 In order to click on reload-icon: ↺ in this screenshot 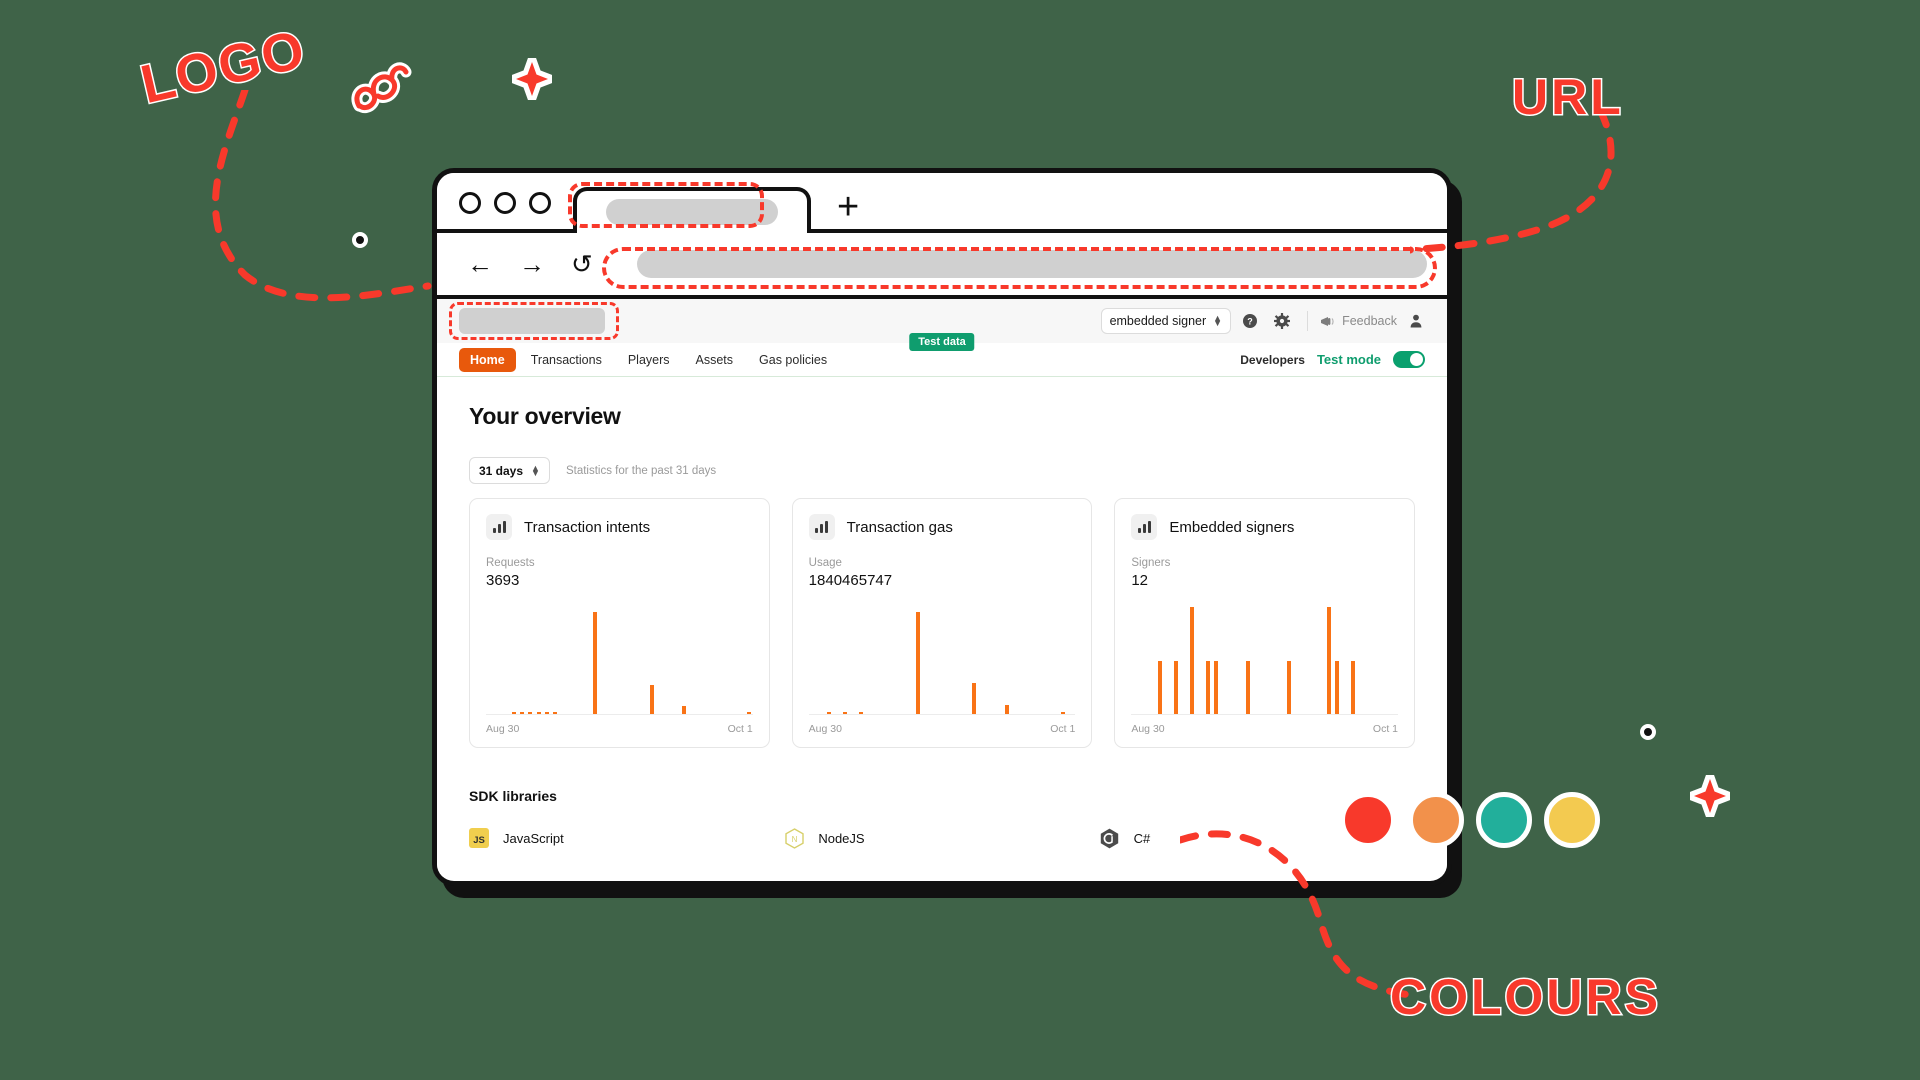, I will do `click(582, 264)`.